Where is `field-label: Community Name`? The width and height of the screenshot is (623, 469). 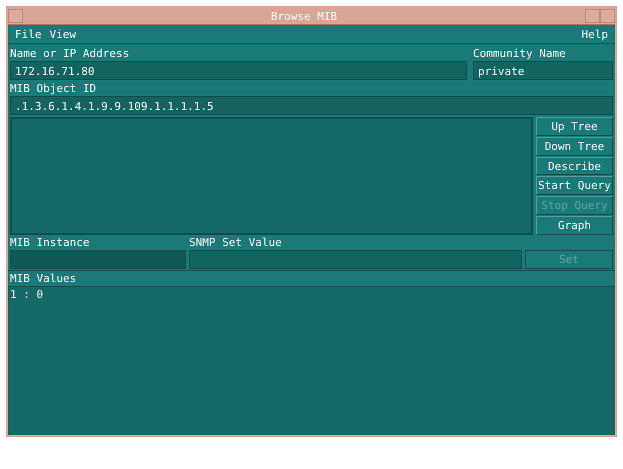
field-label: Community Name is located at coordinates (520, 54).